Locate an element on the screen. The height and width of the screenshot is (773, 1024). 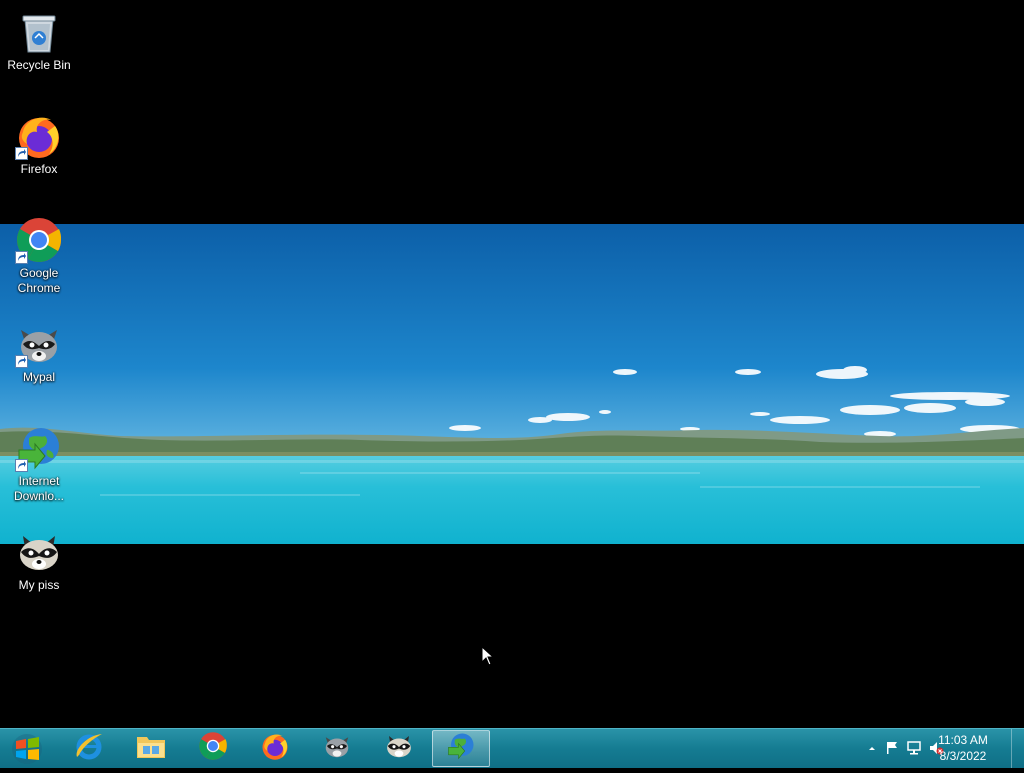
taskbar-button-file-explorer is located at coordinates (151, 748).